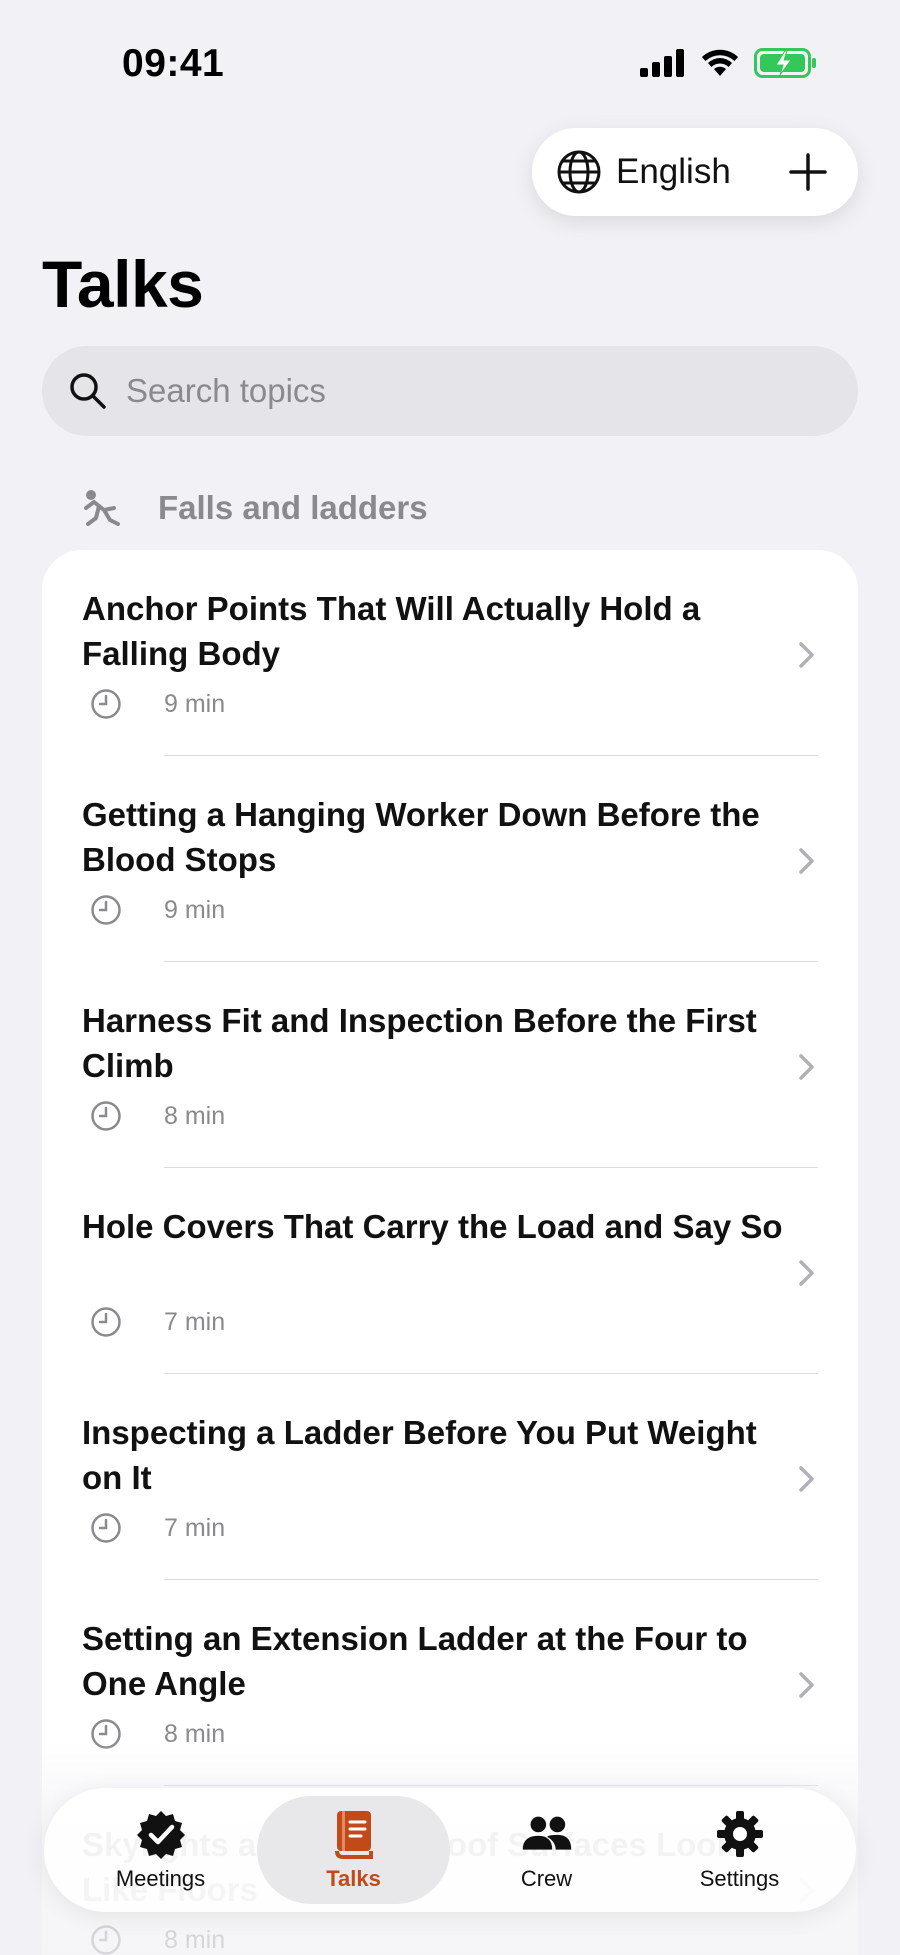  I want to click on person-falling-icon, so click(102, 508).